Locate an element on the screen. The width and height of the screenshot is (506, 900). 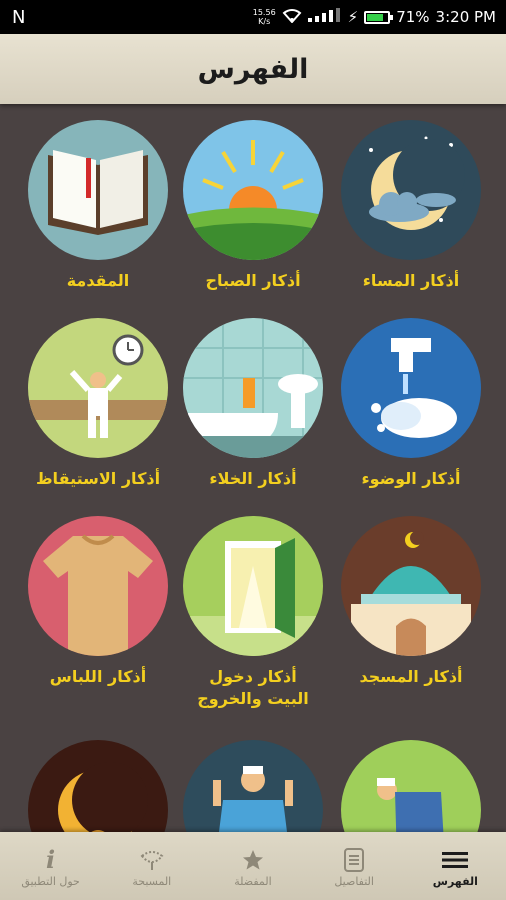
nav-label: المسبحة is located at coordinates (152, 881).